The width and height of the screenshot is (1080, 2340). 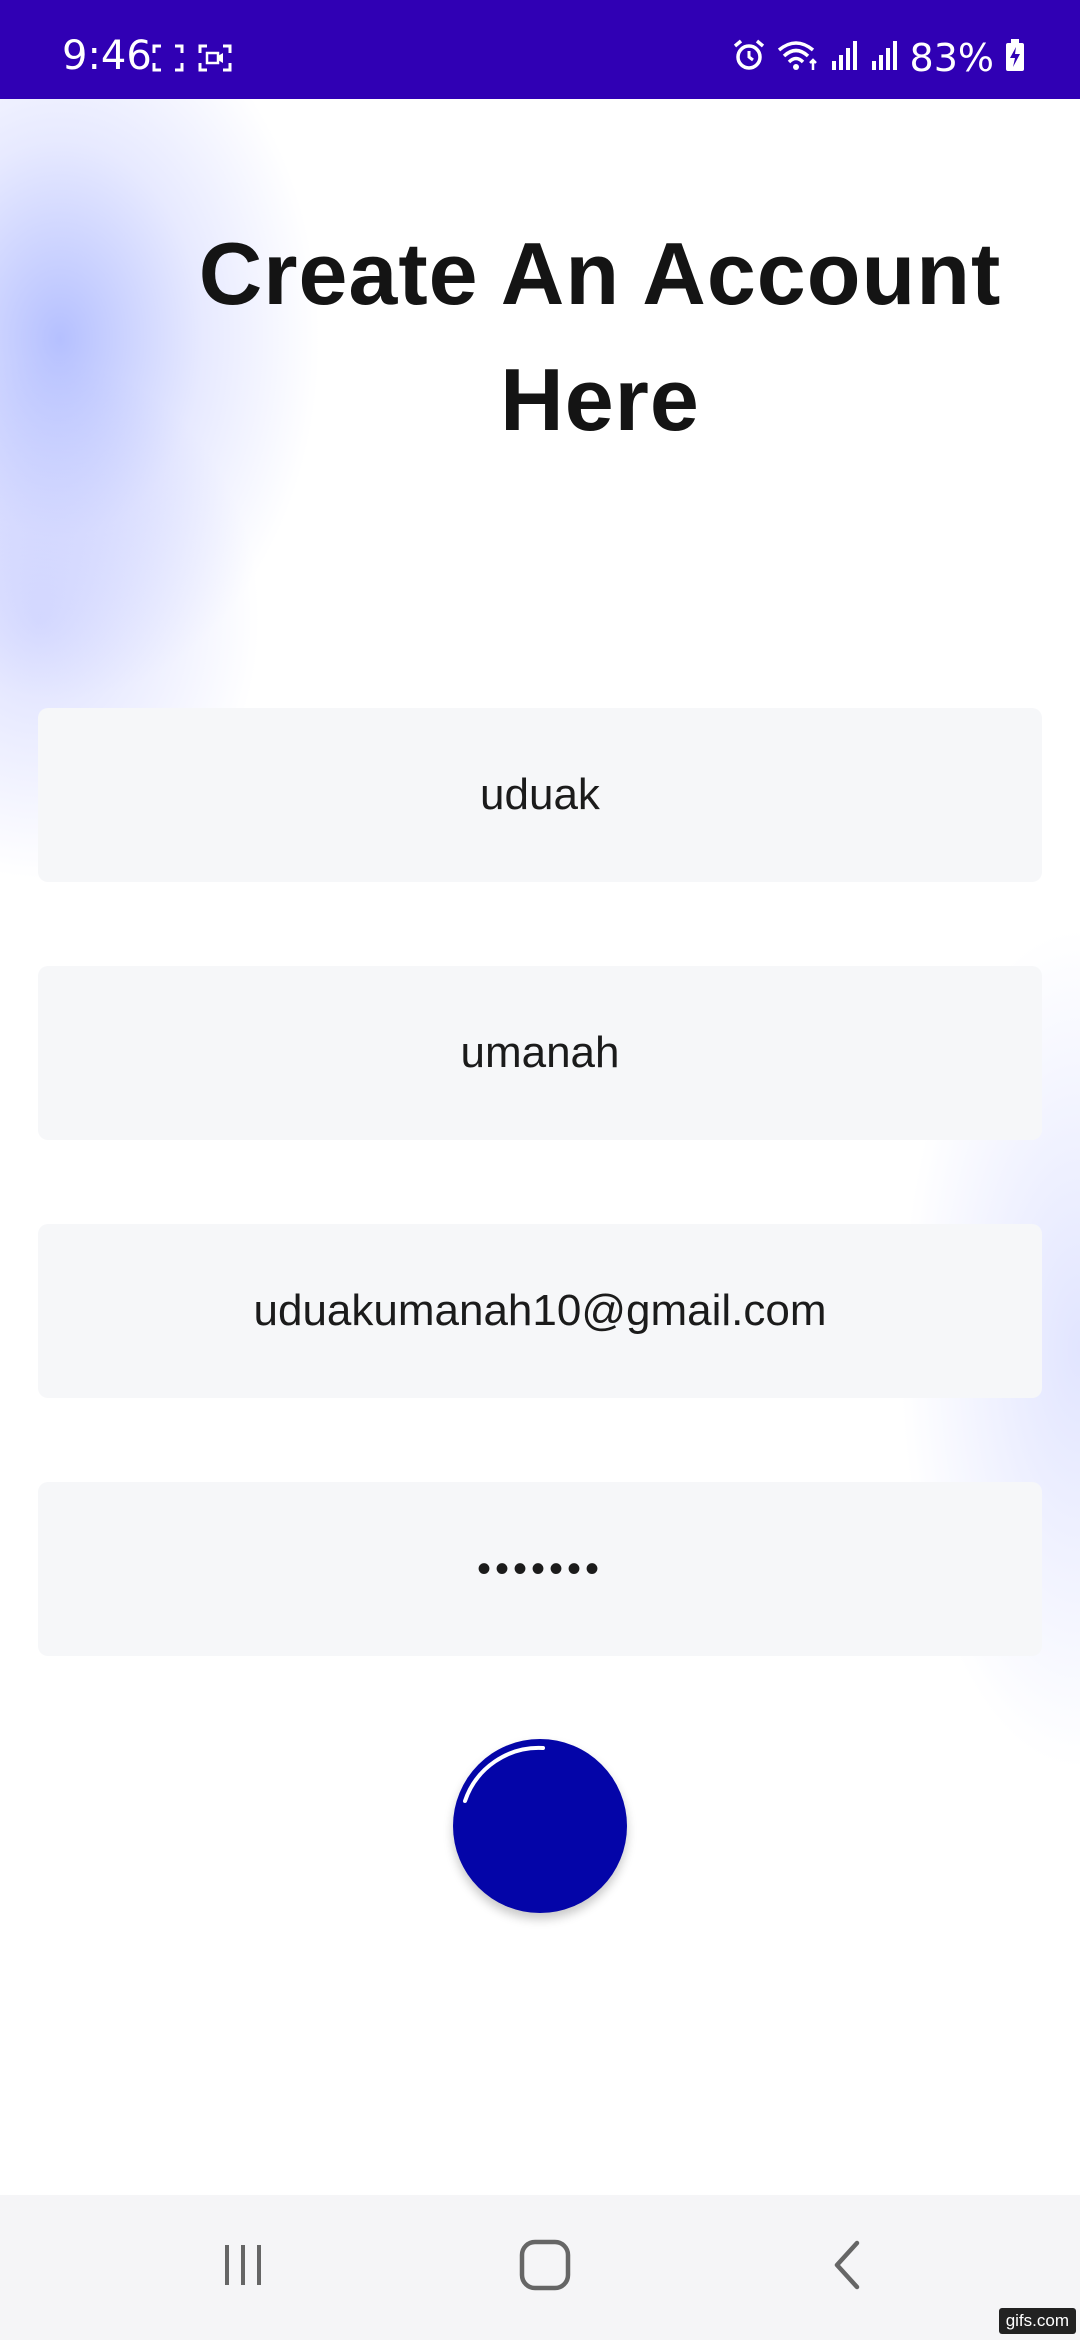 What do you see at coordinates (504, 1774) in the screenshot?
I see `loading-spinner-icon` at bounding box center [504, 1774].